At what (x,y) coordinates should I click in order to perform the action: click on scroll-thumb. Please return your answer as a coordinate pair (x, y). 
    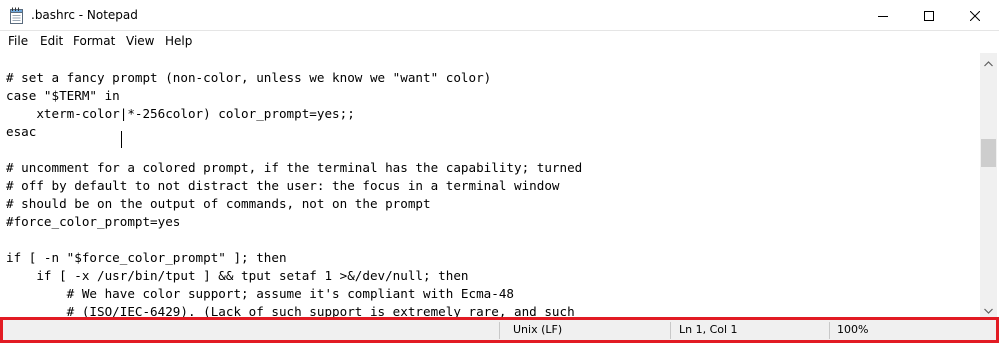
    Looking at the image, I should click on (988, 153).